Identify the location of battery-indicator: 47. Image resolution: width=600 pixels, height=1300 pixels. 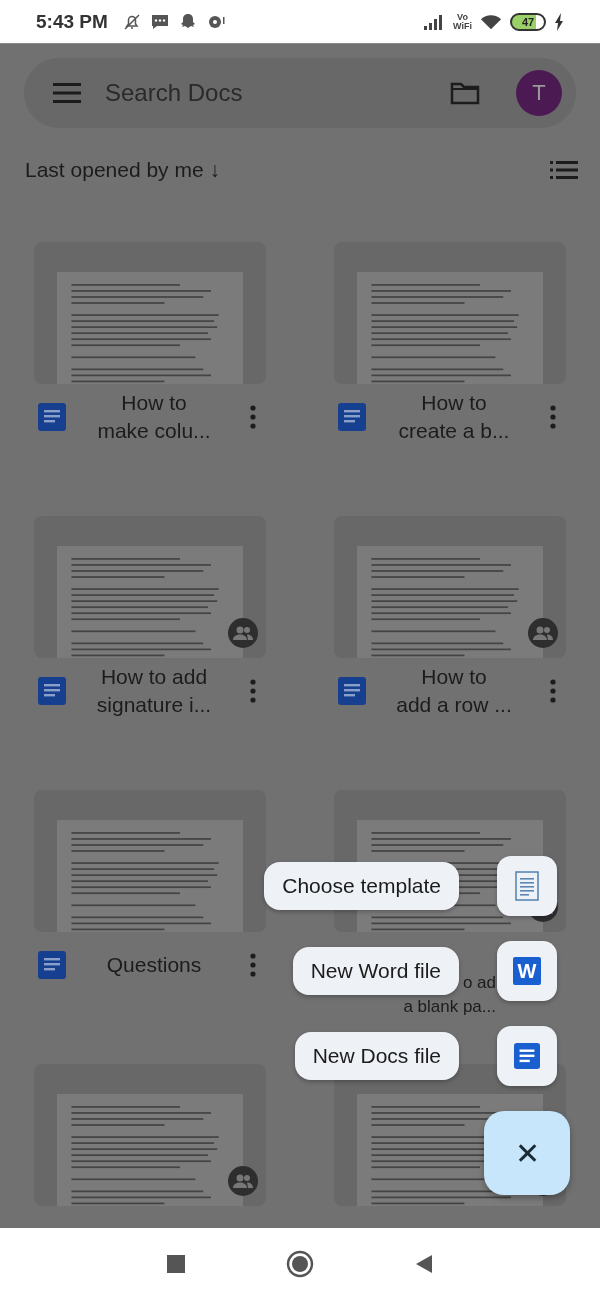
(528, 21).